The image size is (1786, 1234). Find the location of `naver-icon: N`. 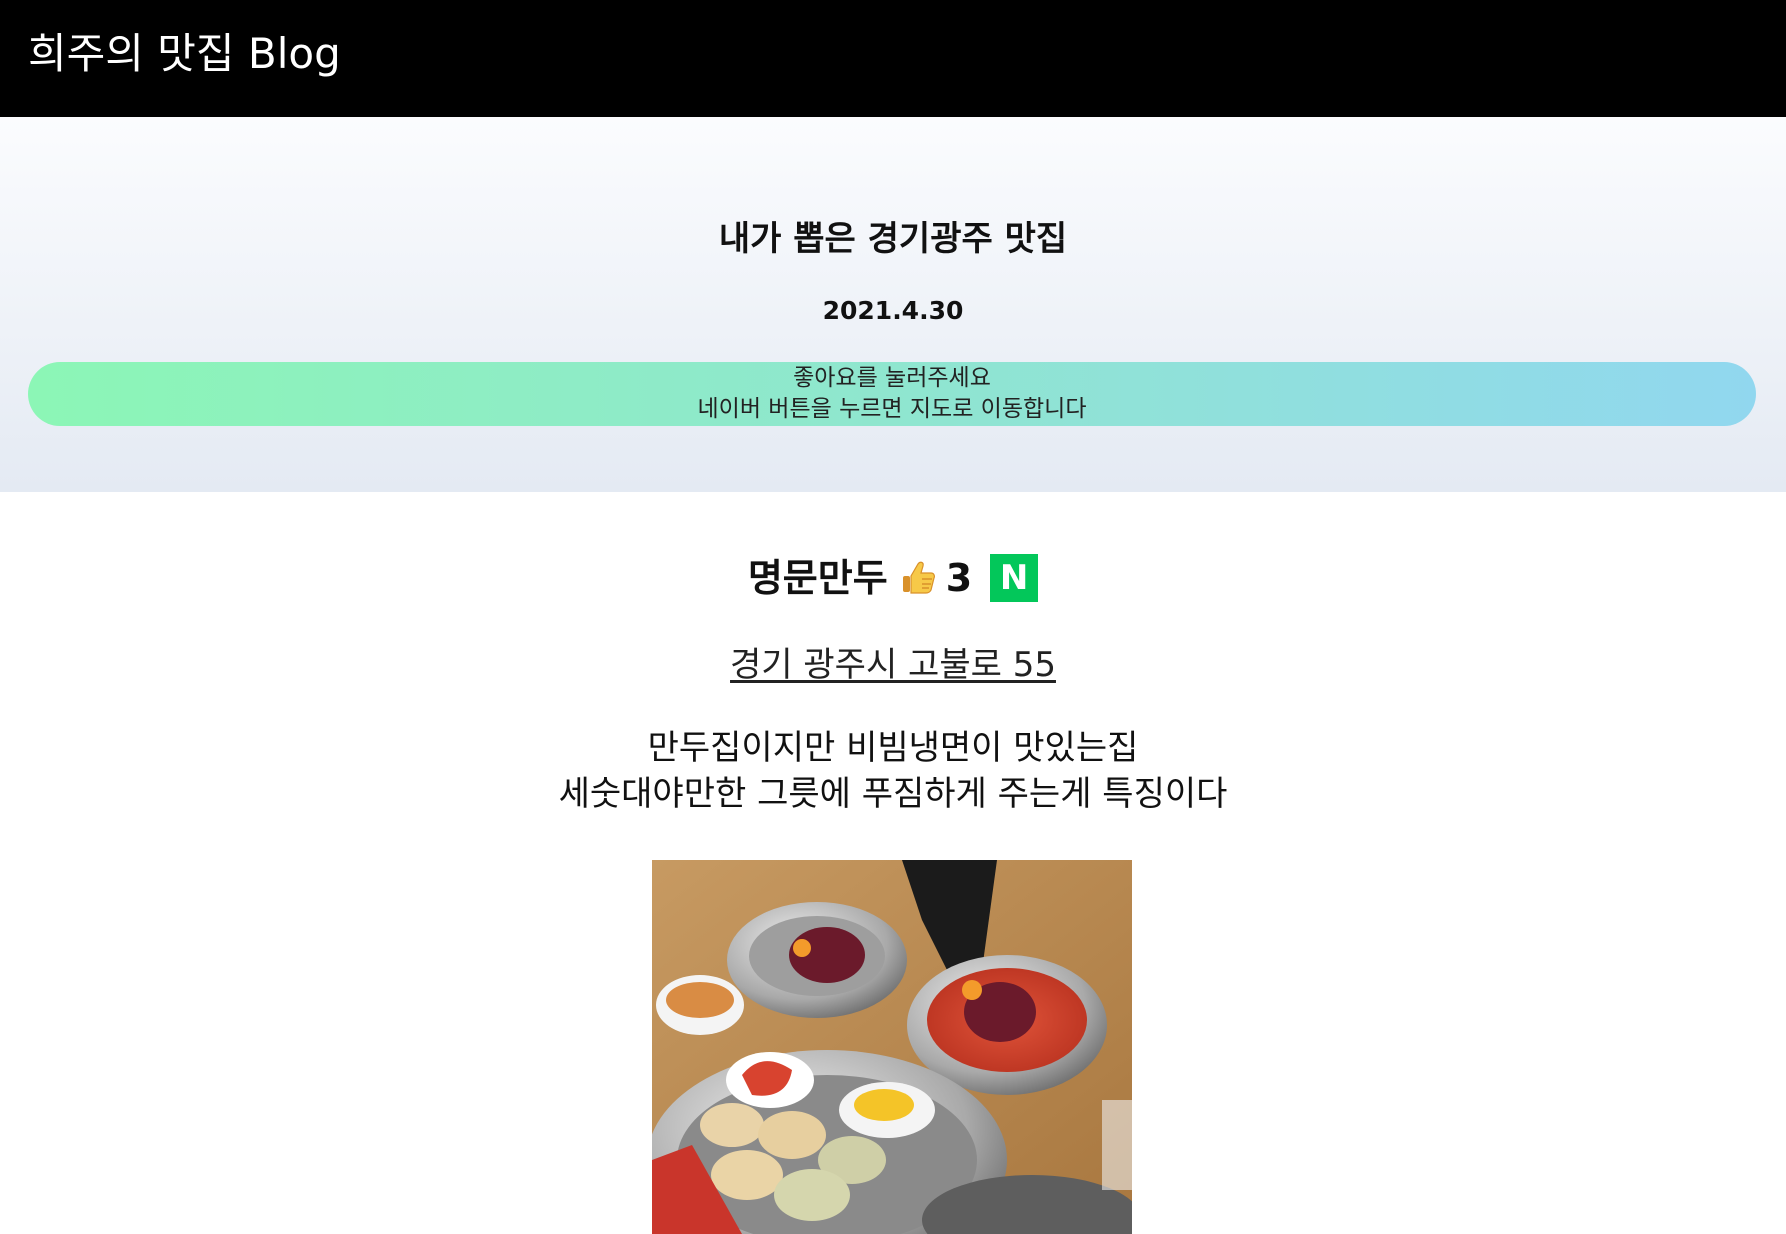

naver-icon: N is located at coordinates (1014, 578).